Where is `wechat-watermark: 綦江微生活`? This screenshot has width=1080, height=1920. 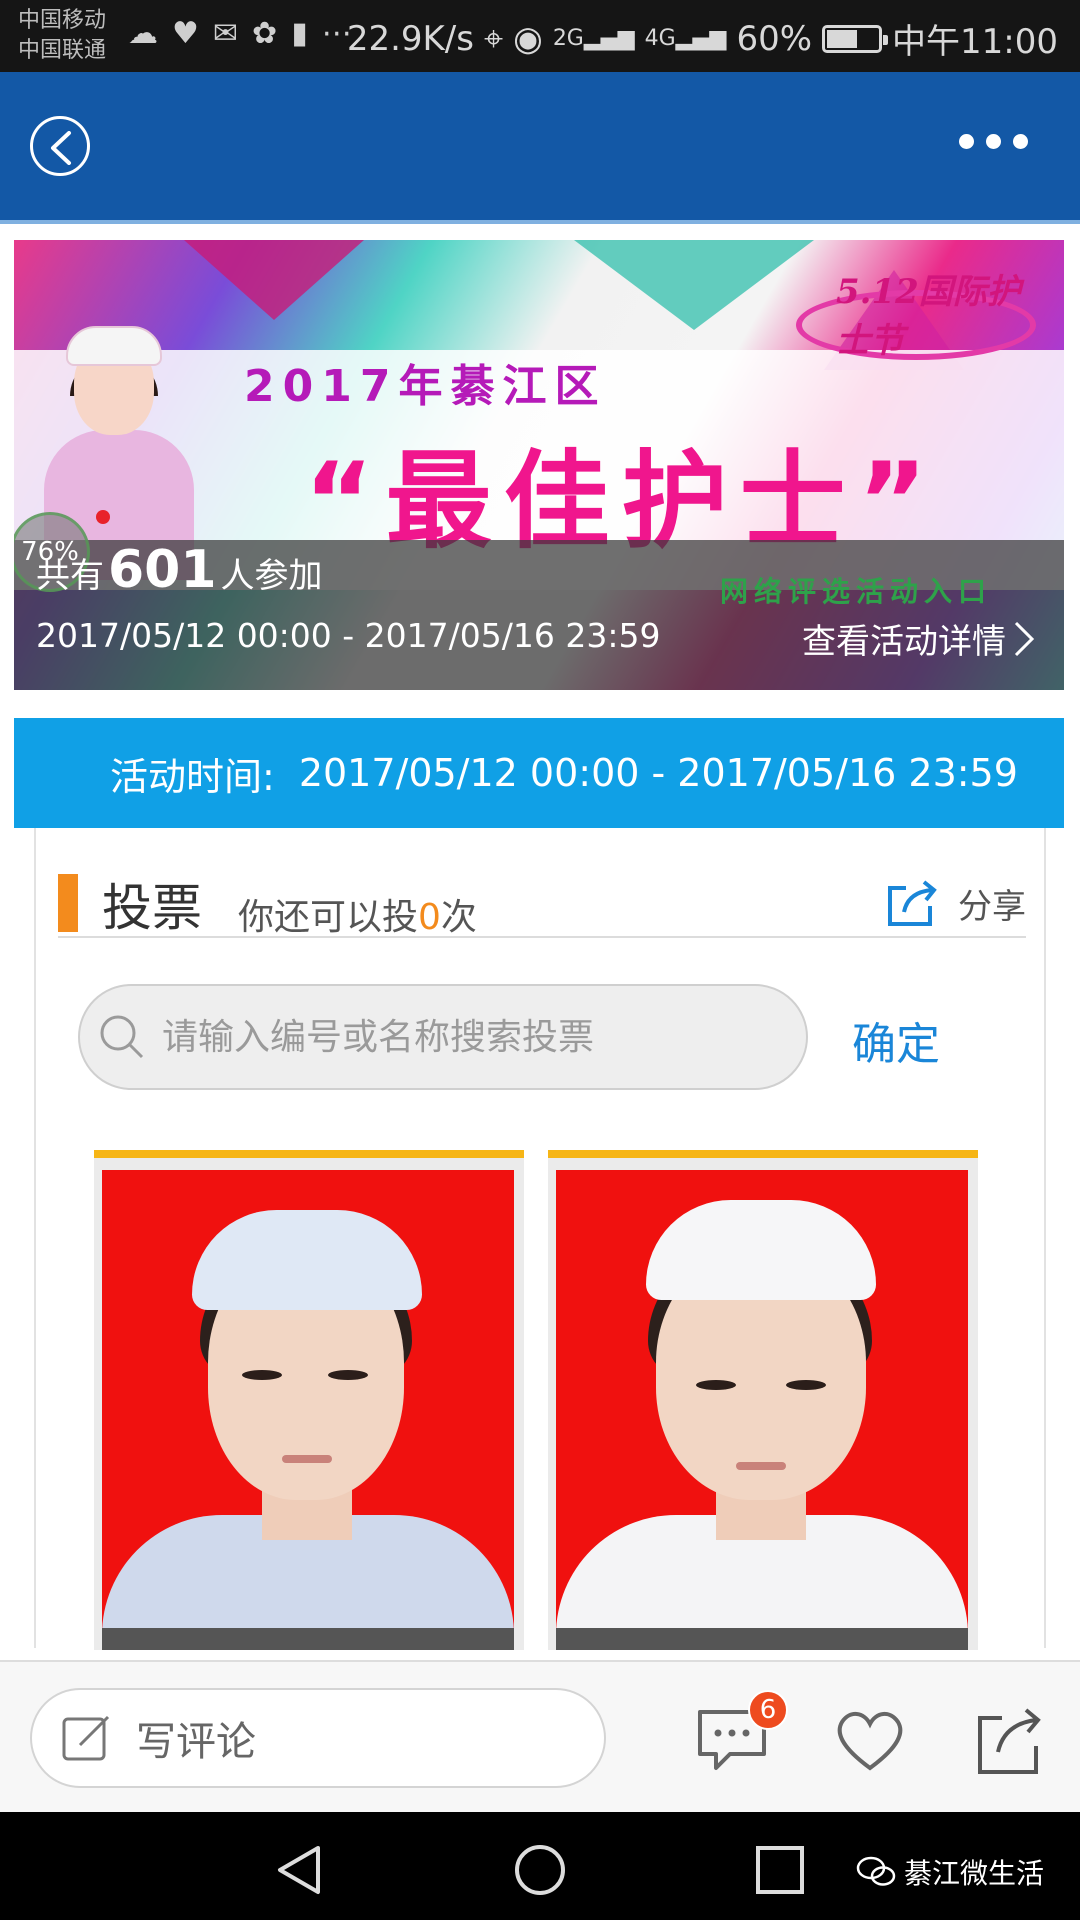 wechat-watermark: 綦江微生活 is located at coordinates (950, 1872).